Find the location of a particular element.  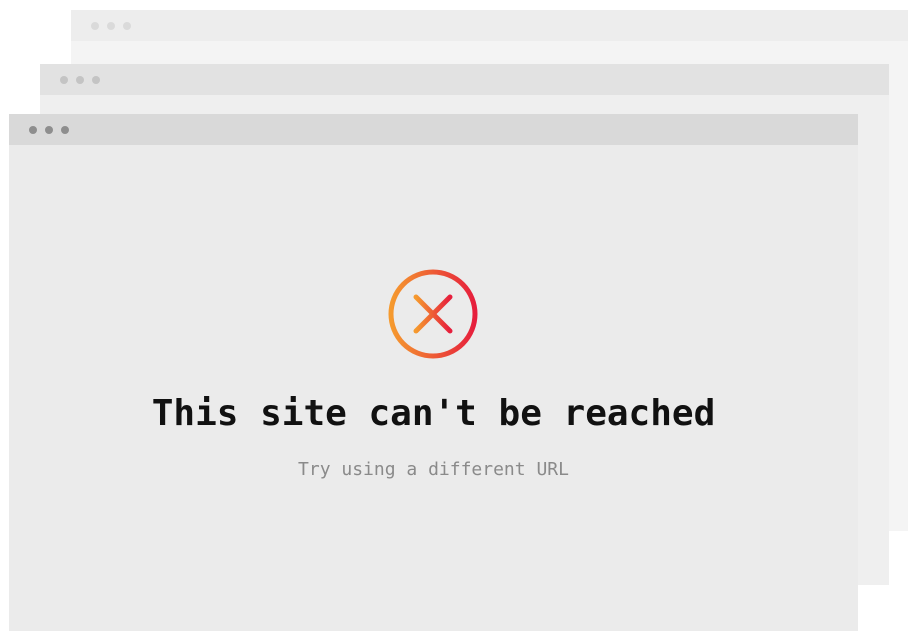

error-x-circle-icon is located at coordinates (433, 314).